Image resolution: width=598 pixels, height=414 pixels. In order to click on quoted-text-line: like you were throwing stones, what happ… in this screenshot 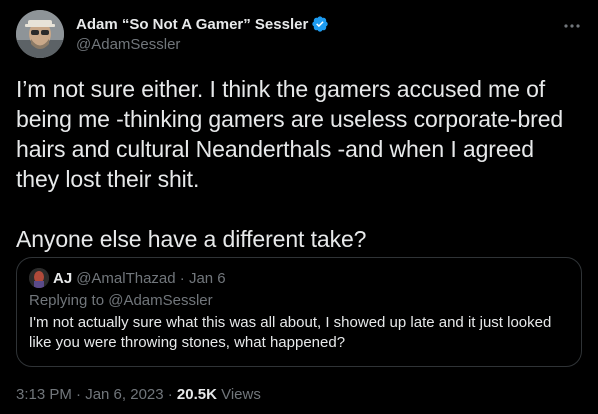, I will do `click(187, 342)`.